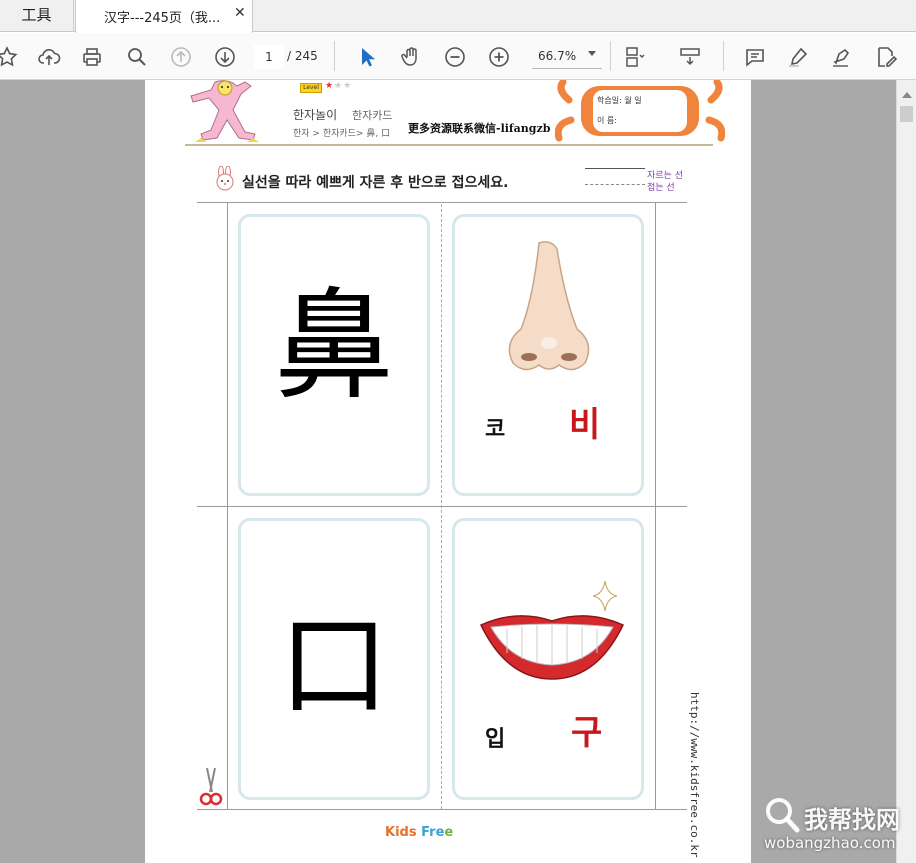 This screenshot has height=863, width=916. I want to click on star-empty-icon: ★★, so click(343, 86).